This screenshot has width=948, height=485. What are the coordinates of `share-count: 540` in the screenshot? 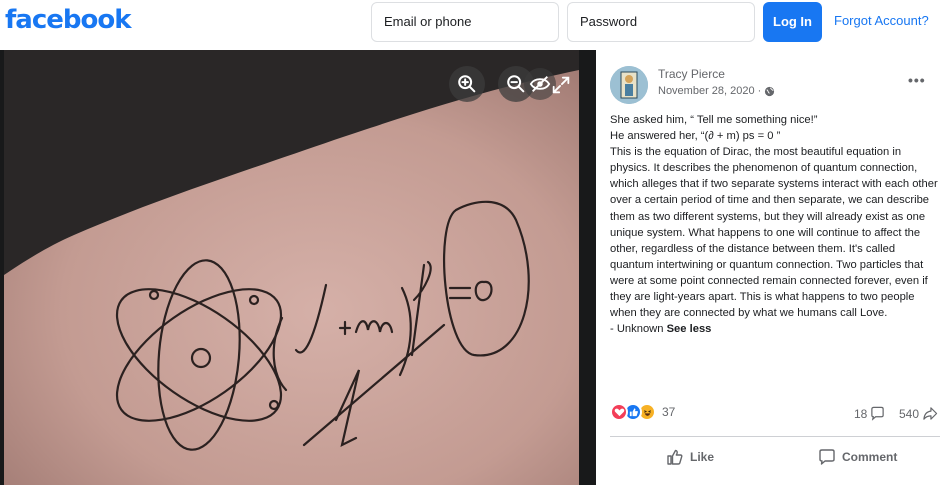 It's located at (918, 413).